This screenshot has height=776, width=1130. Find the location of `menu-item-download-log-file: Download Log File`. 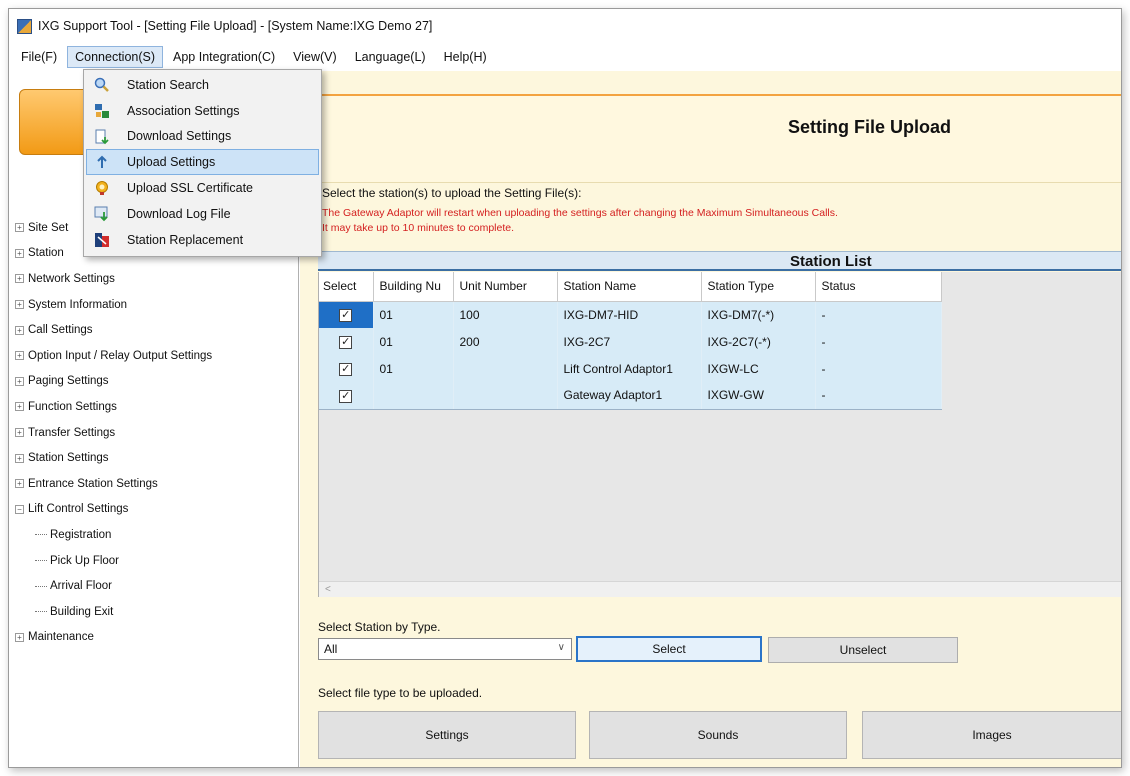

menu-item-download-log-file: Download Log File is located at coordinates (202, 214).